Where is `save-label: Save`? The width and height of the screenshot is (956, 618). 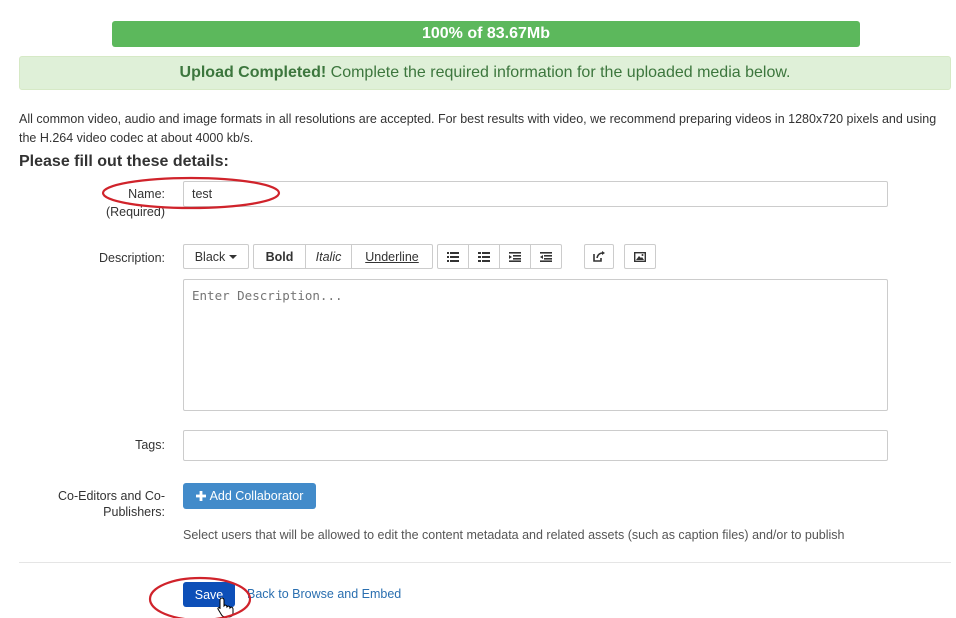 save-label: Save is located at coordinates (209, 594).